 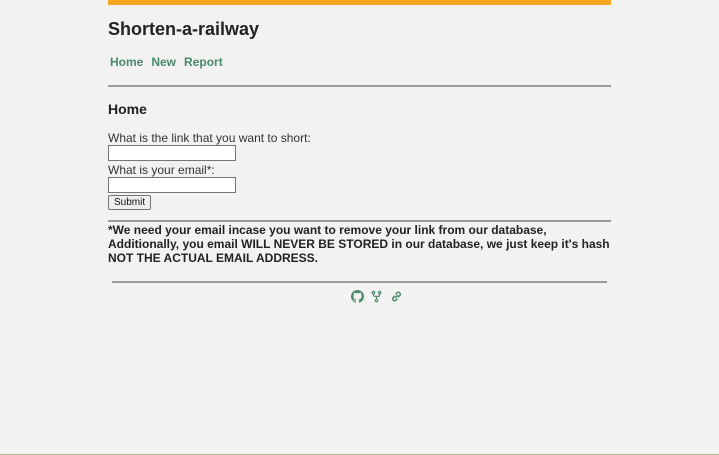 I want to click on nav-report-link: Report, so click(x=203, y=62).